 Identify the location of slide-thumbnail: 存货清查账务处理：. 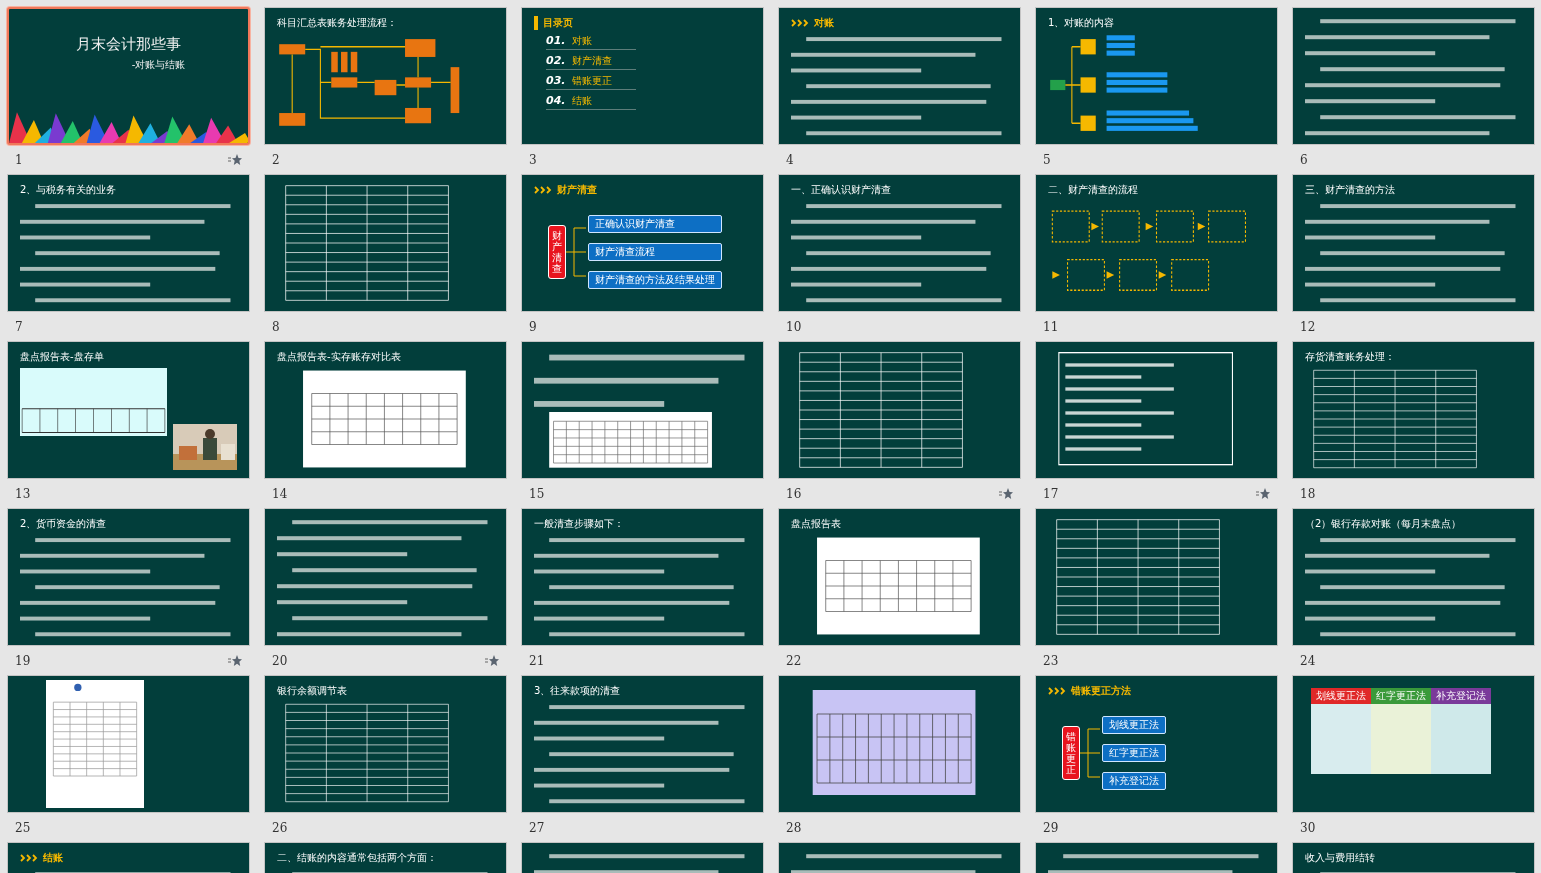
(1413, 410).